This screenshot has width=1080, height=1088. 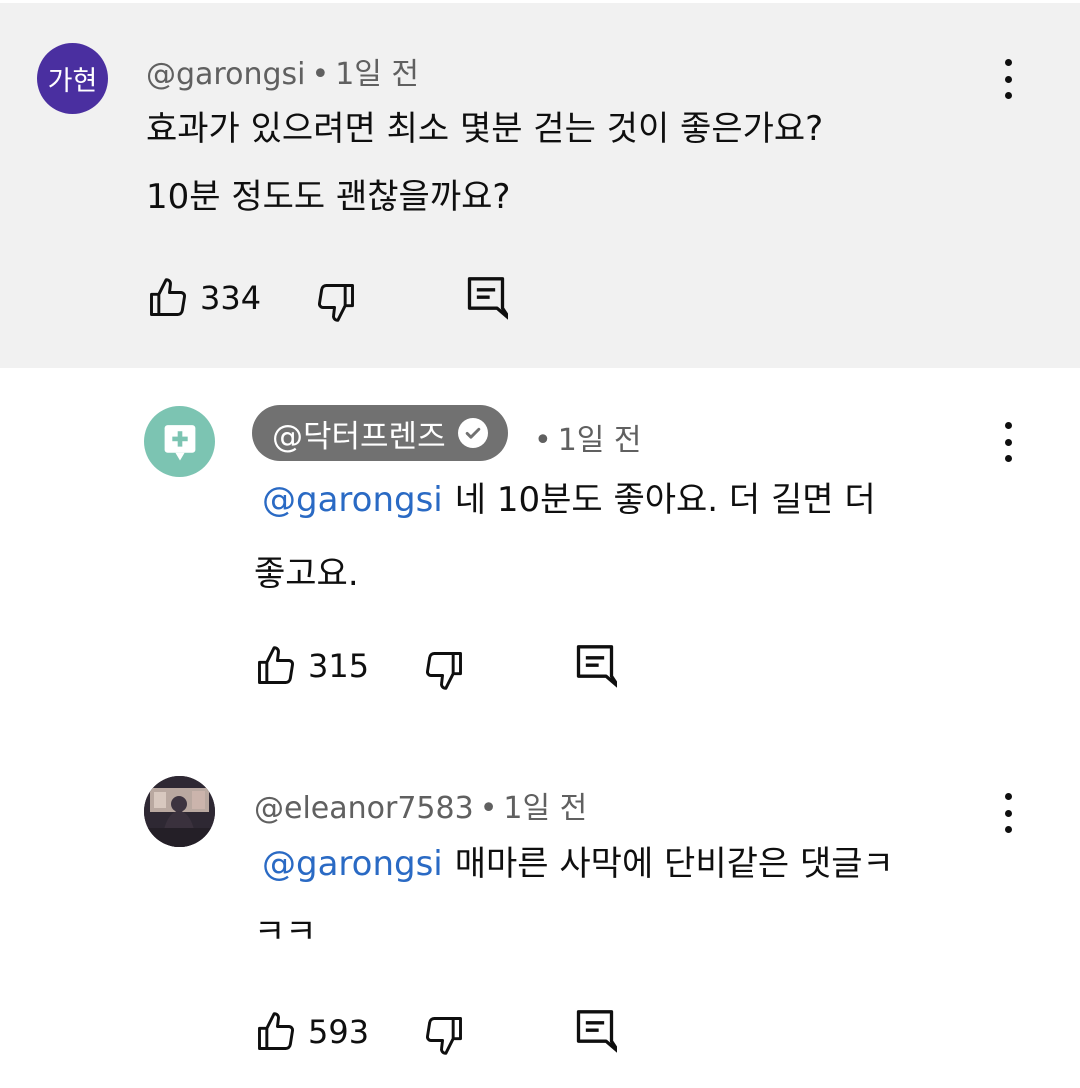 I want to click on reply-meta: @eleanor7583 • 1일 전, so click(x=420, y=805).